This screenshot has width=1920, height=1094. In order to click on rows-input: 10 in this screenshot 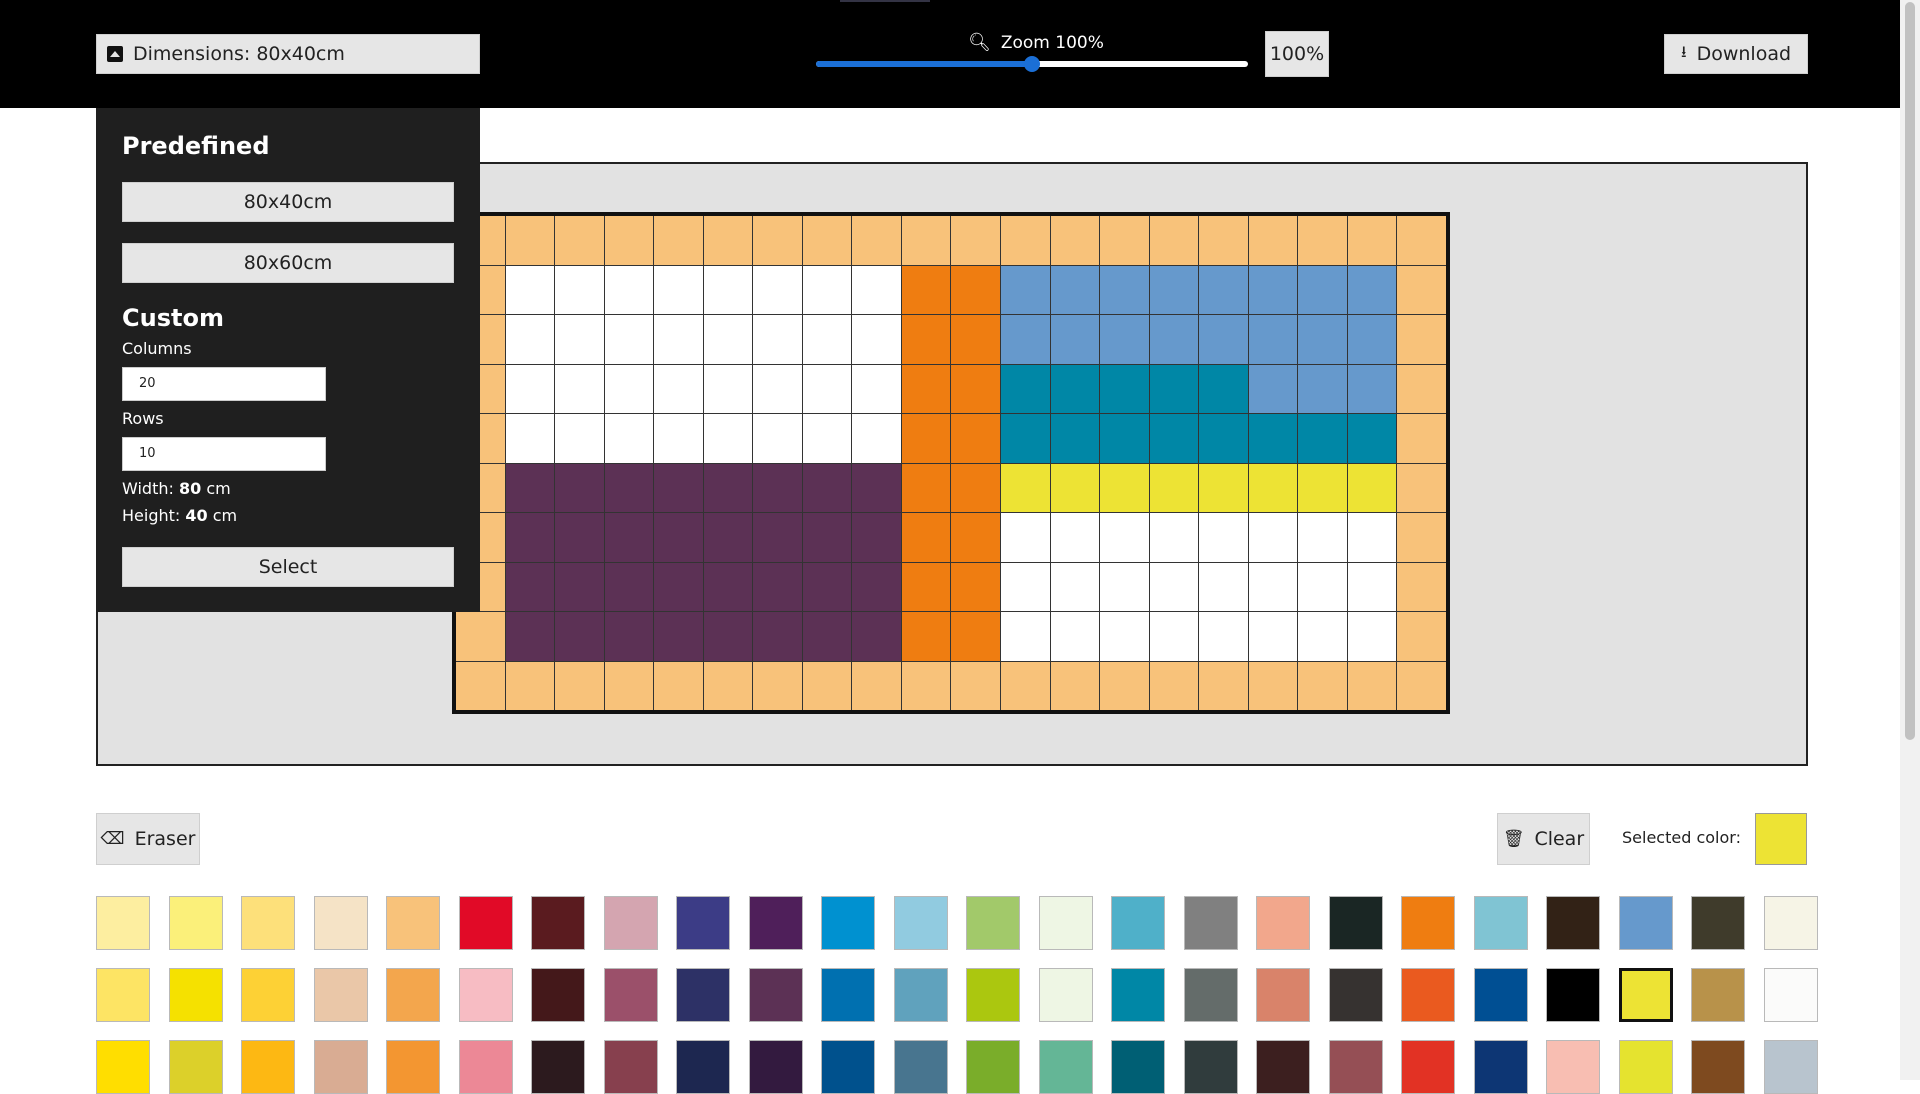, I will do `click(224, 454)`.